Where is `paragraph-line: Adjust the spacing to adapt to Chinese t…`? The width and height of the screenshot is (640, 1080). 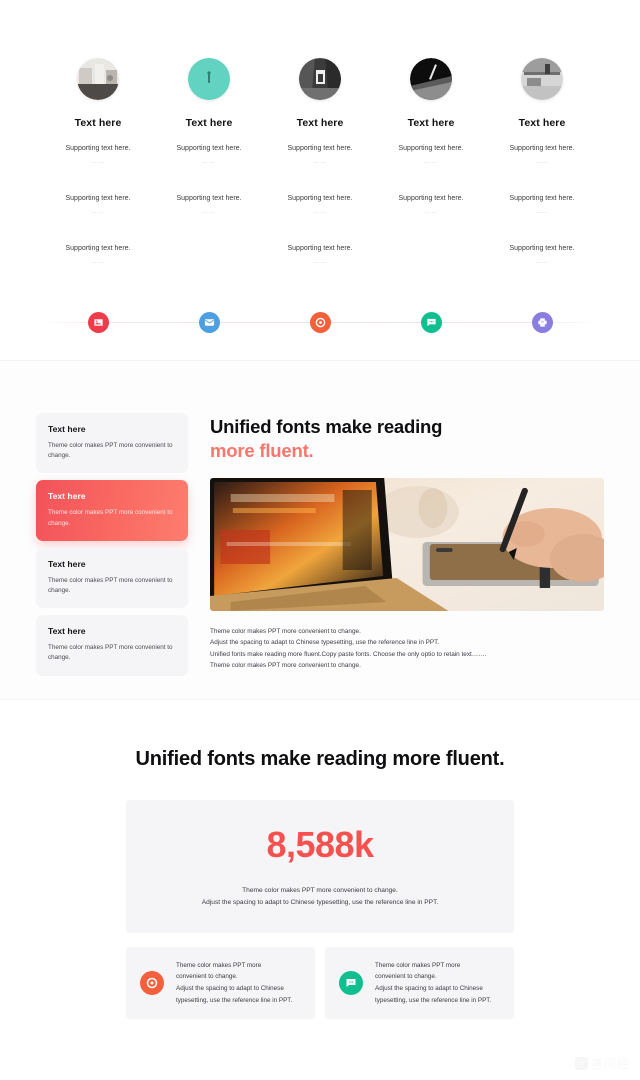 paragraph-line: Adjust the spacing to adapt to Chinese t… is located at coordinates (325, 643).